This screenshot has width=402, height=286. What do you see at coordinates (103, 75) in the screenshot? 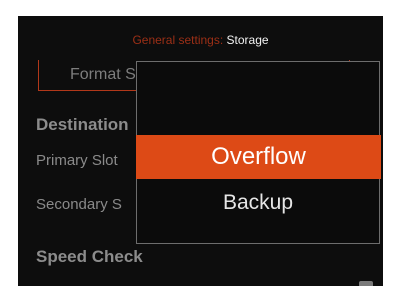
I see `tab-format: Format S` at bounding box center [103, 75].